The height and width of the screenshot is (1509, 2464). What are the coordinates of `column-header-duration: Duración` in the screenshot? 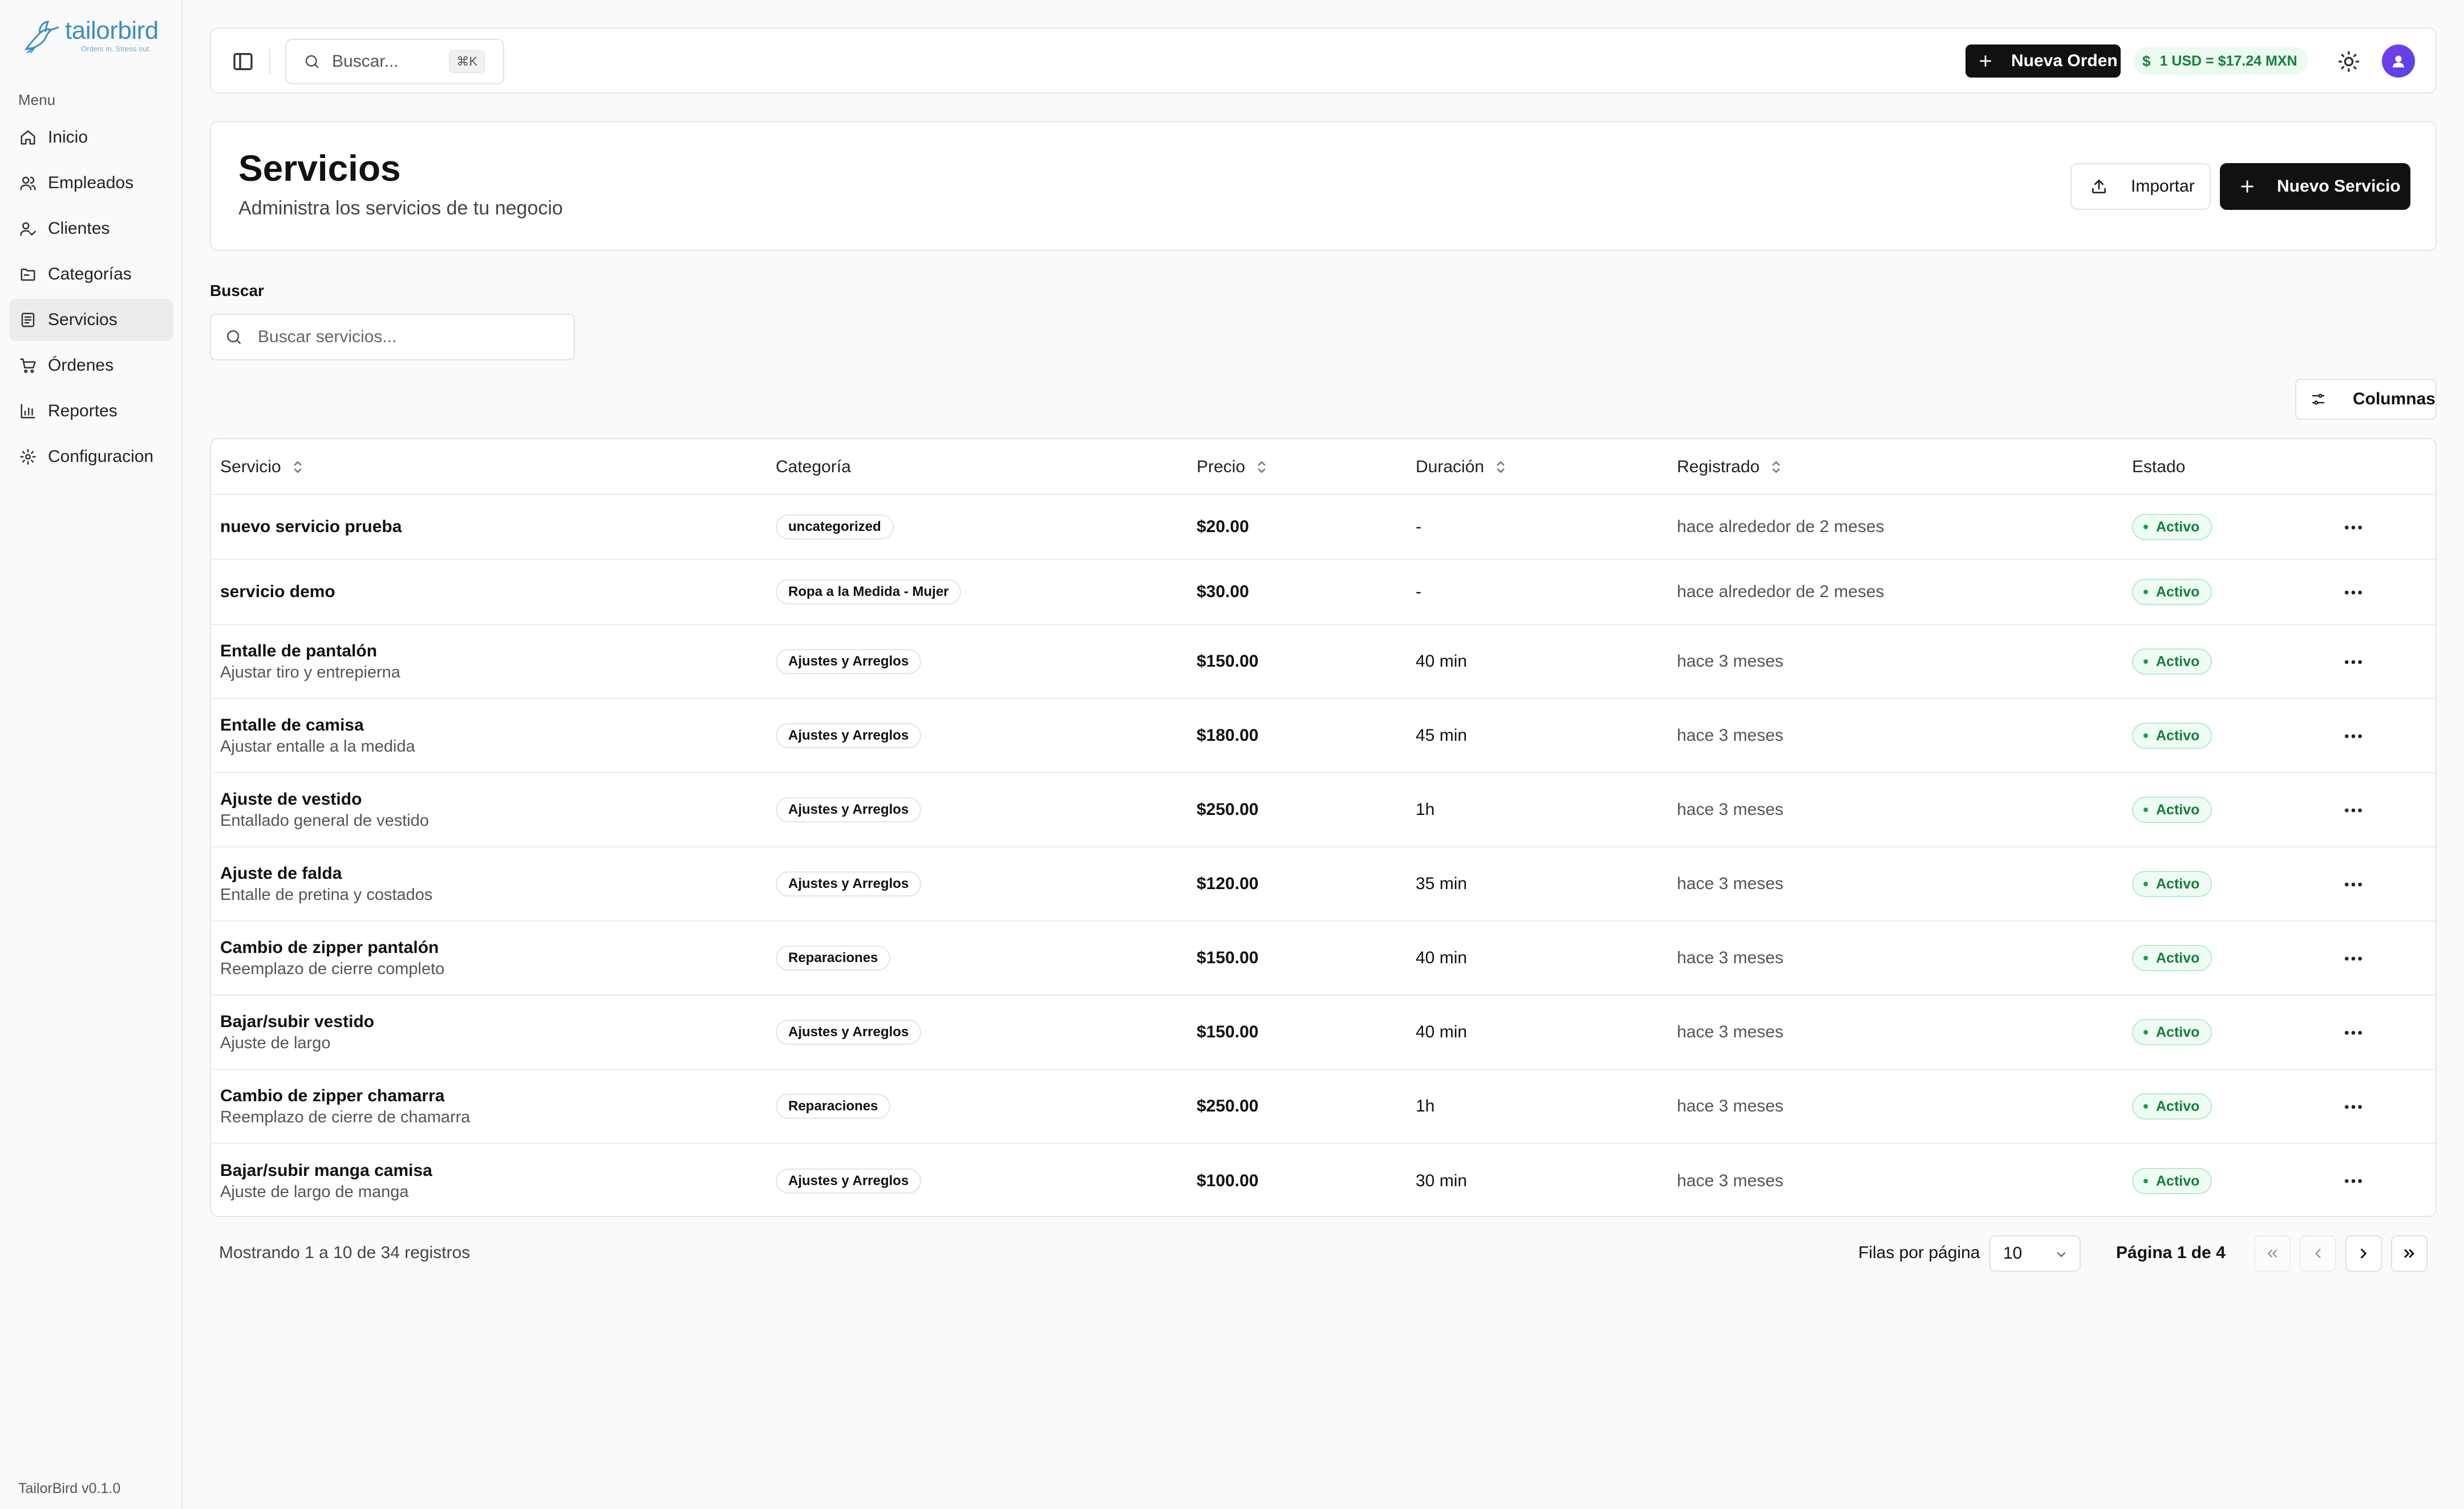 It's located at (1461, 467).